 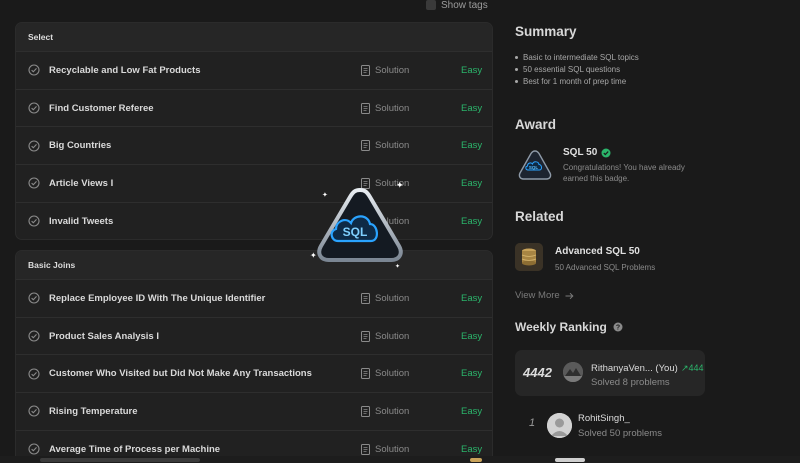 What do you see at coordinates (570, 460) in the screenshot?
I see `bottom-control` at bounding box center [570, 460].